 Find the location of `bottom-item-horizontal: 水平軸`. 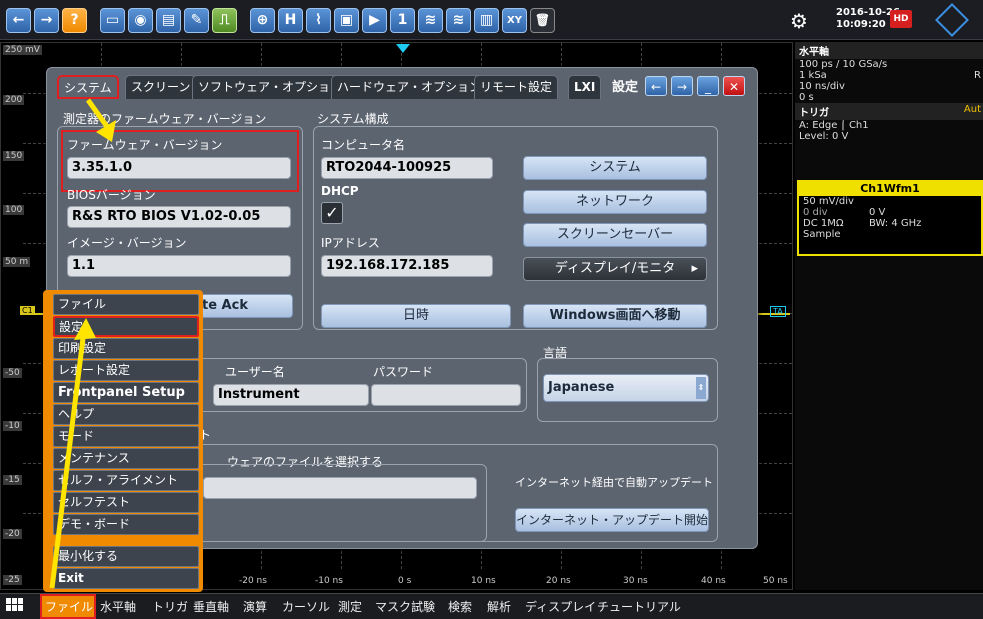

bottom-item-horizontal: 水平軸 is located at coordinates (118, 606).